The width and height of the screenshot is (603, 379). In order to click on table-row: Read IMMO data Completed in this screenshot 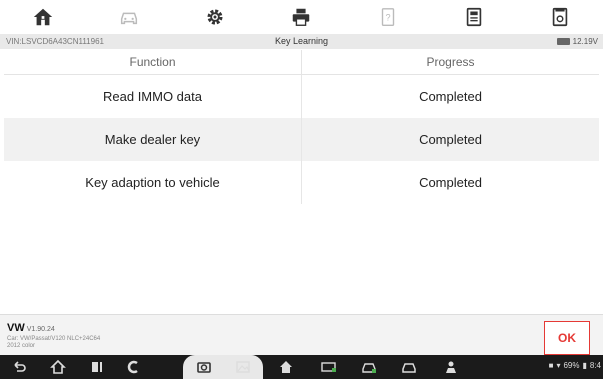, I will do `click(301, 96)`.